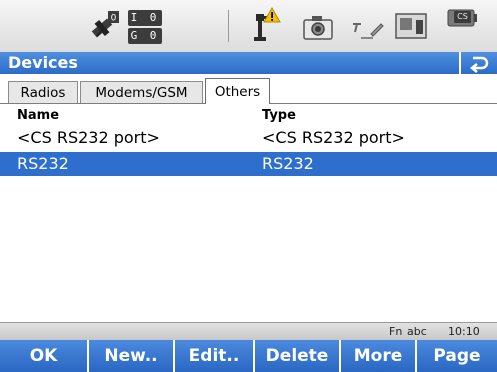 The image size is (497, 372). What do you see at coordinates (114, 19) in the screenshot?
I see `svg-text: 0` at bounding box center [114, 19].